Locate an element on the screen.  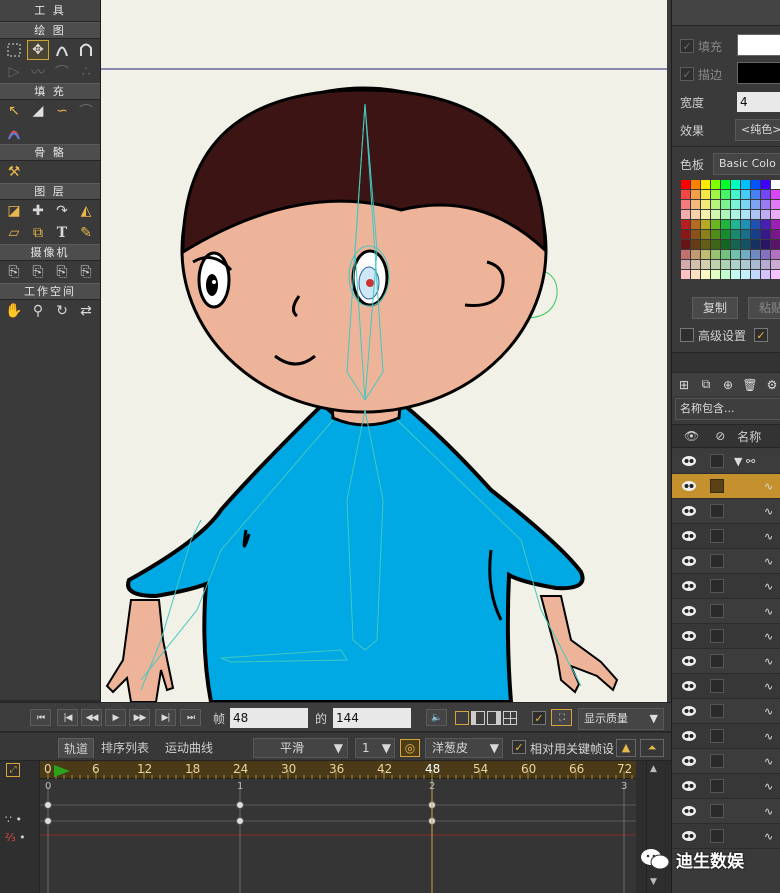
onion-checkbox: ✓ is located at coordinates (539, 718).